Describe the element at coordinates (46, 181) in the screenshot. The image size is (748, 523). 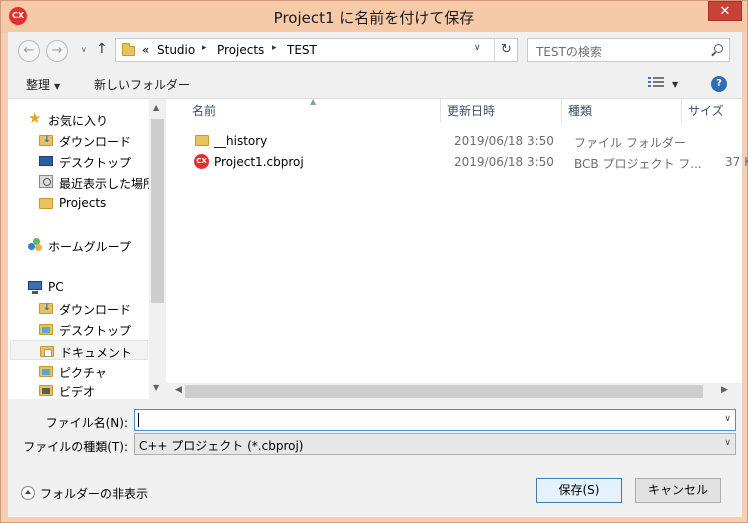
I see `recent-places-icon` at that location.